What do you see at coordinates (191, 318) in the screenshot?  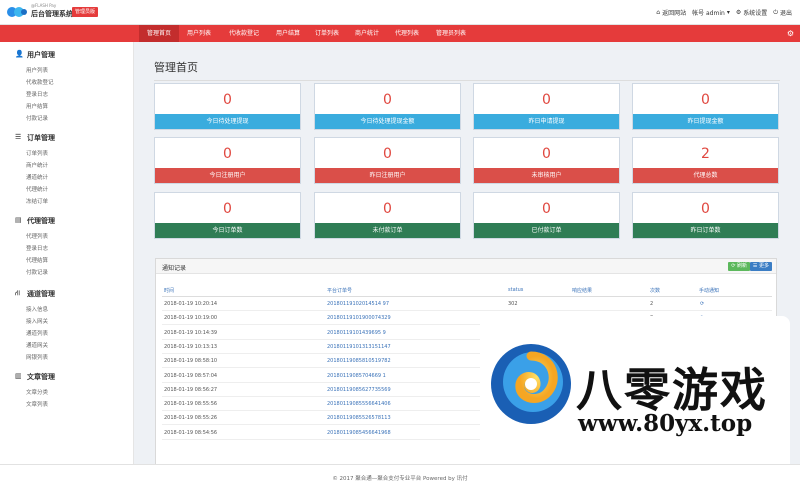 I see `cell-time: 2018-01-19 10:19:00` at bounding box center [191, 318].